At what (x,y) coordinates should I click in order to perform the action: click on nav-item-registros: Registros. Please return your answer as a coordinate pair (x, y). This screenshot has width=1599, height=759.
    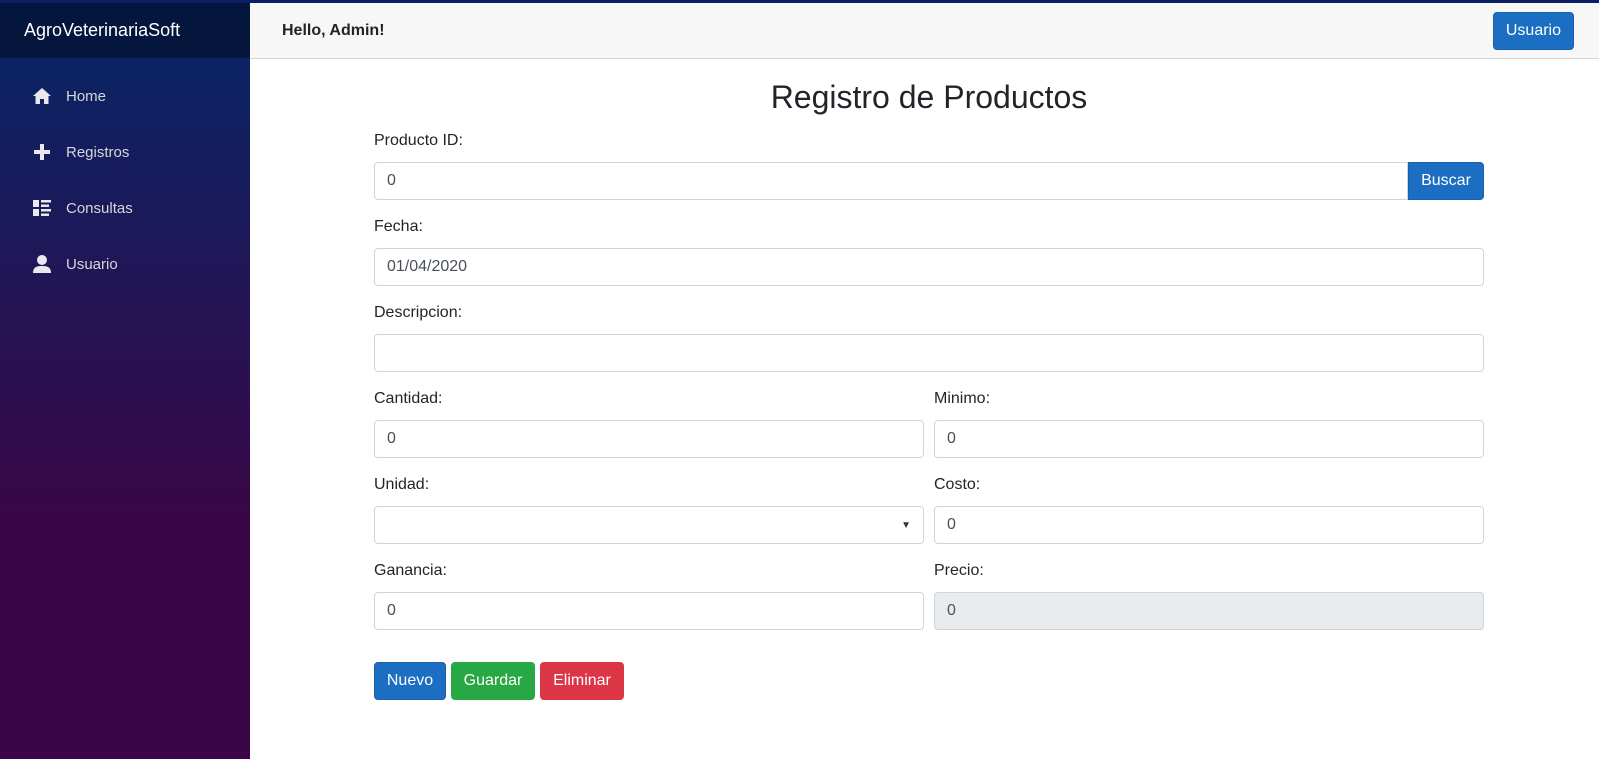
    Looking at the image, I should click on (125, 152).